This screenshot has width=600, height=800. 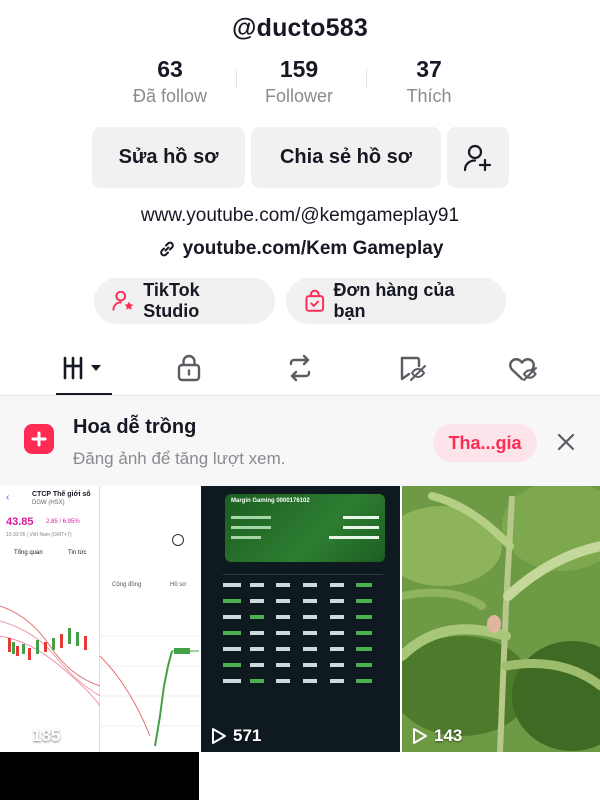 I want to click on add-user-icon, so click(x=477, y=157).